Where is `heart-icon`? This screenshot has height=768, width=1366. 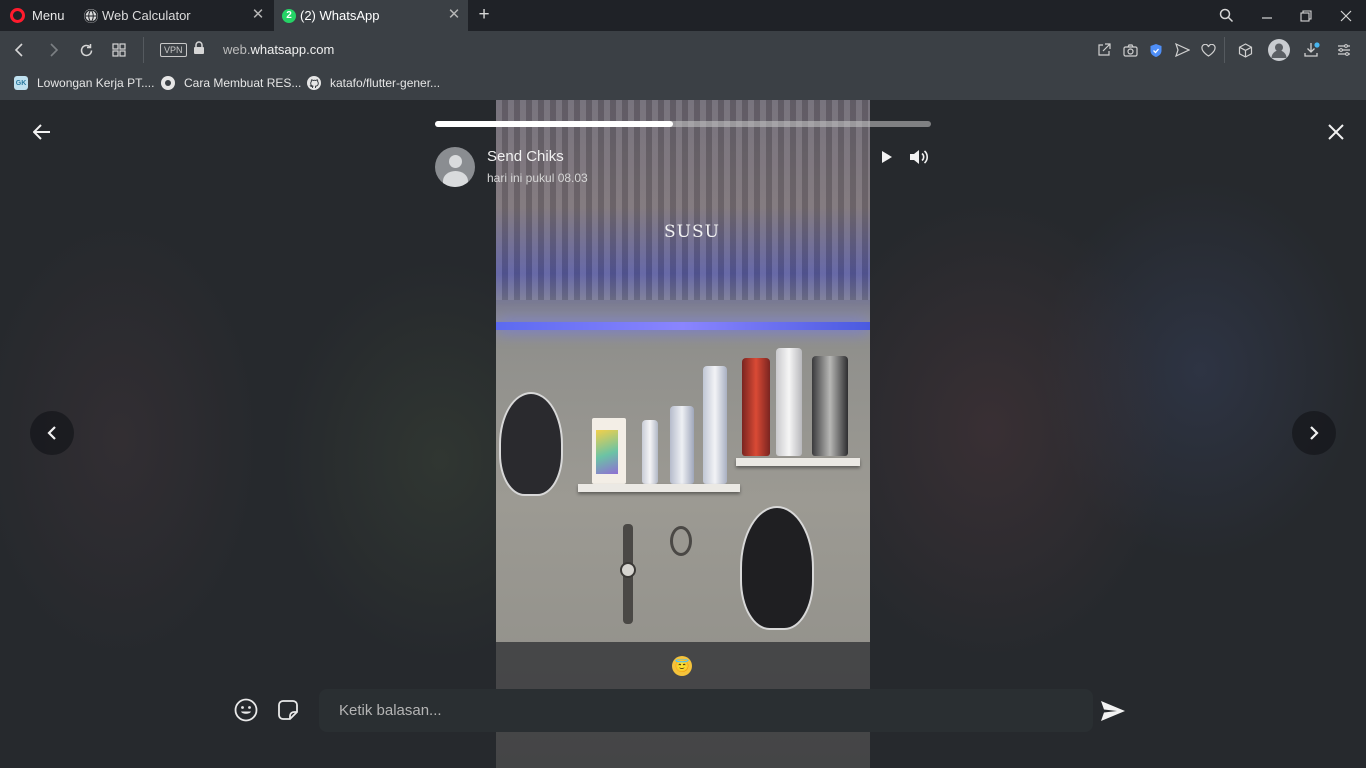
heart-icon is located at coordinates (1208, 50).